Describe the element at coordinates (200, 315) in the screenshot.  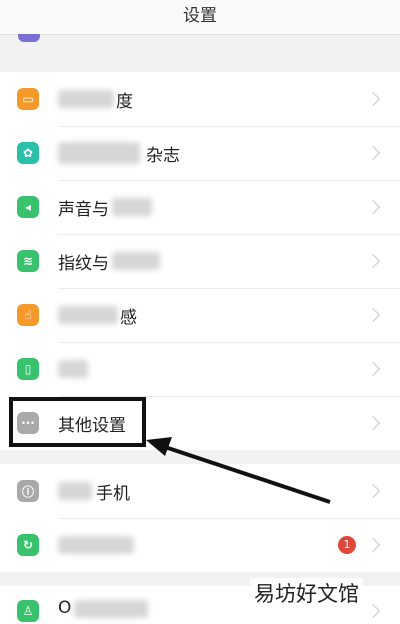
I see `row-gesture: ☝ 感` at that location.